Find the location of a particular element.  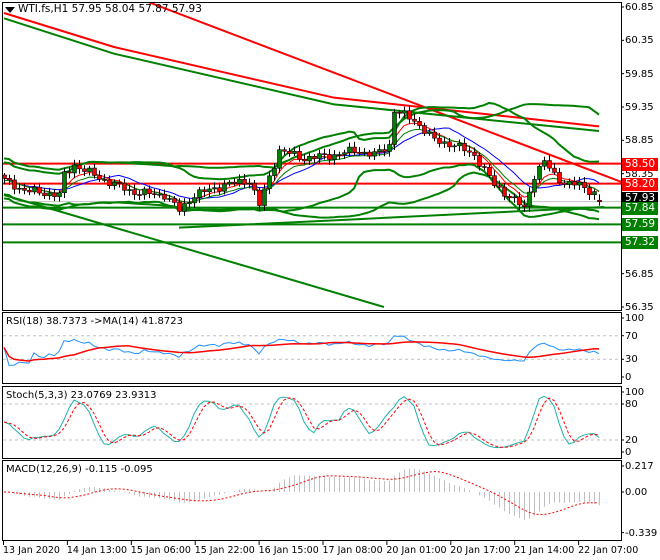

price-box-57-32: 57.32 is located at coordinates (640, 243).